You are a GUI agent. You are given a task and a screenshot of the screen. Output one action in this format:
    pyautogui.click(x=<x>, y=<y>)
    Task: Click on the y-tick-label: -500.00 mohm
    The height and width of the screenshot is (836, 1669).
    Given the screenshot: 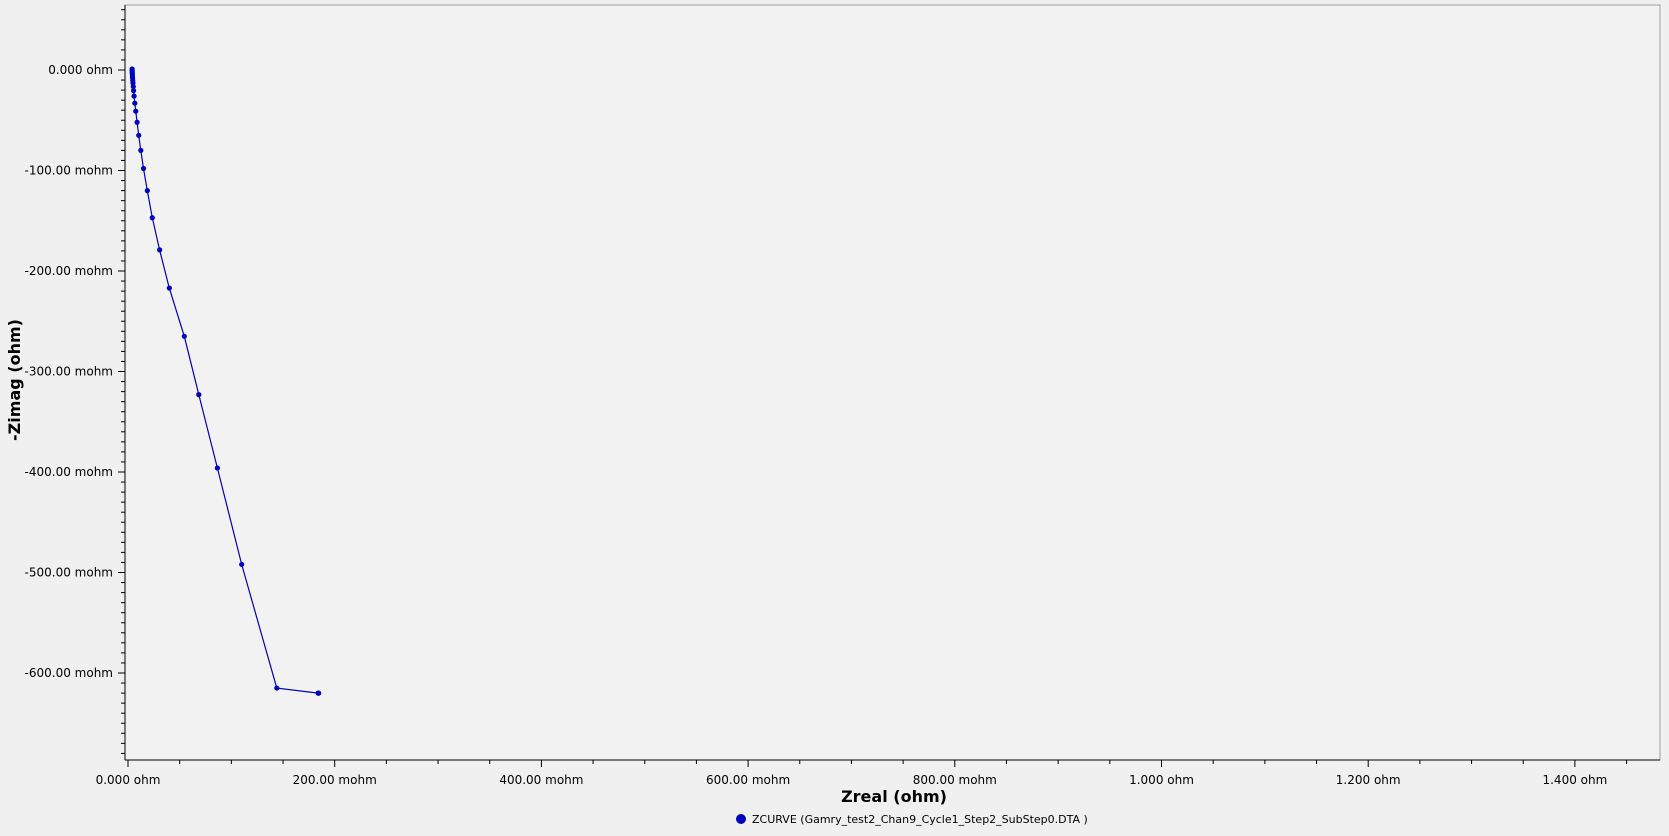 What is the action you would take?
    pyautogui.click(x=69, y=573)
    